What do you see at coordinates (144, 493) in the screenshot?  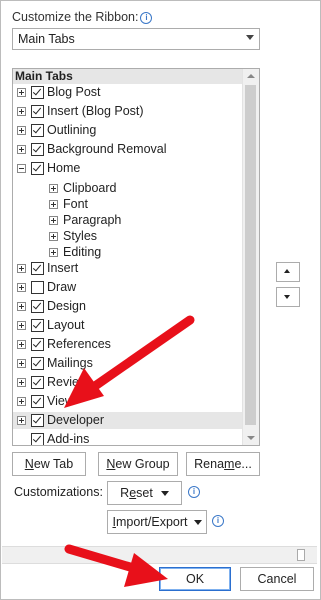 I see `reset-button: Reset` at bounding box center [144, 493].